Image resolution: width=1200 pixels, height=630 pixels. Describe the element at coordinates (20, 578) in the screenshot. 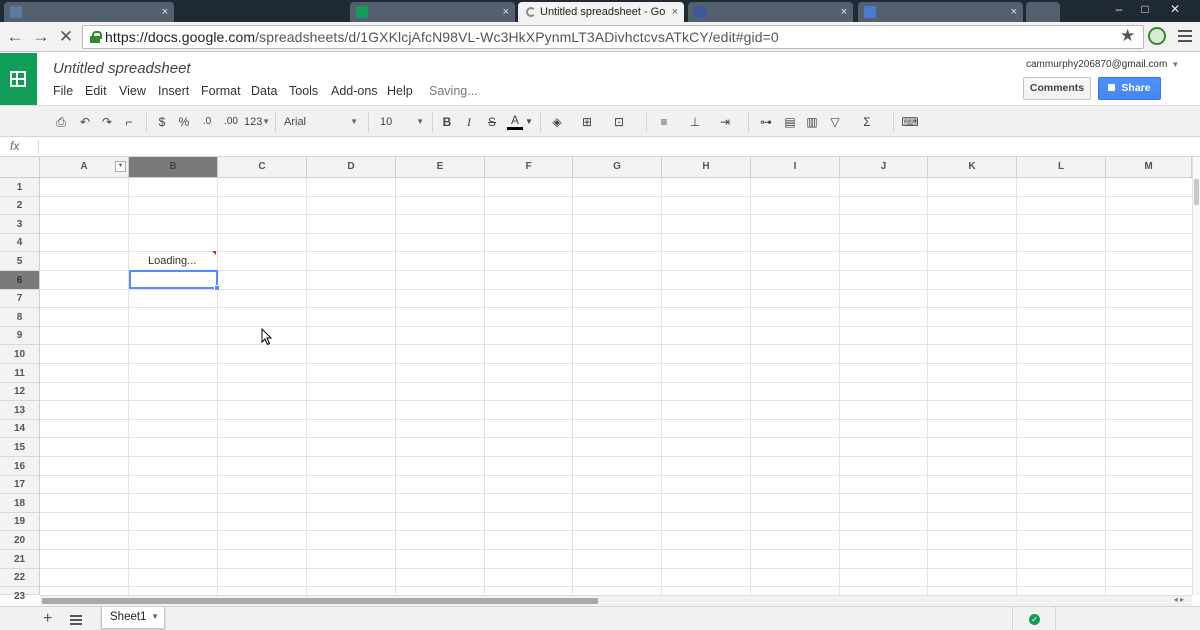

I see `row-header-22: 22` at that location.